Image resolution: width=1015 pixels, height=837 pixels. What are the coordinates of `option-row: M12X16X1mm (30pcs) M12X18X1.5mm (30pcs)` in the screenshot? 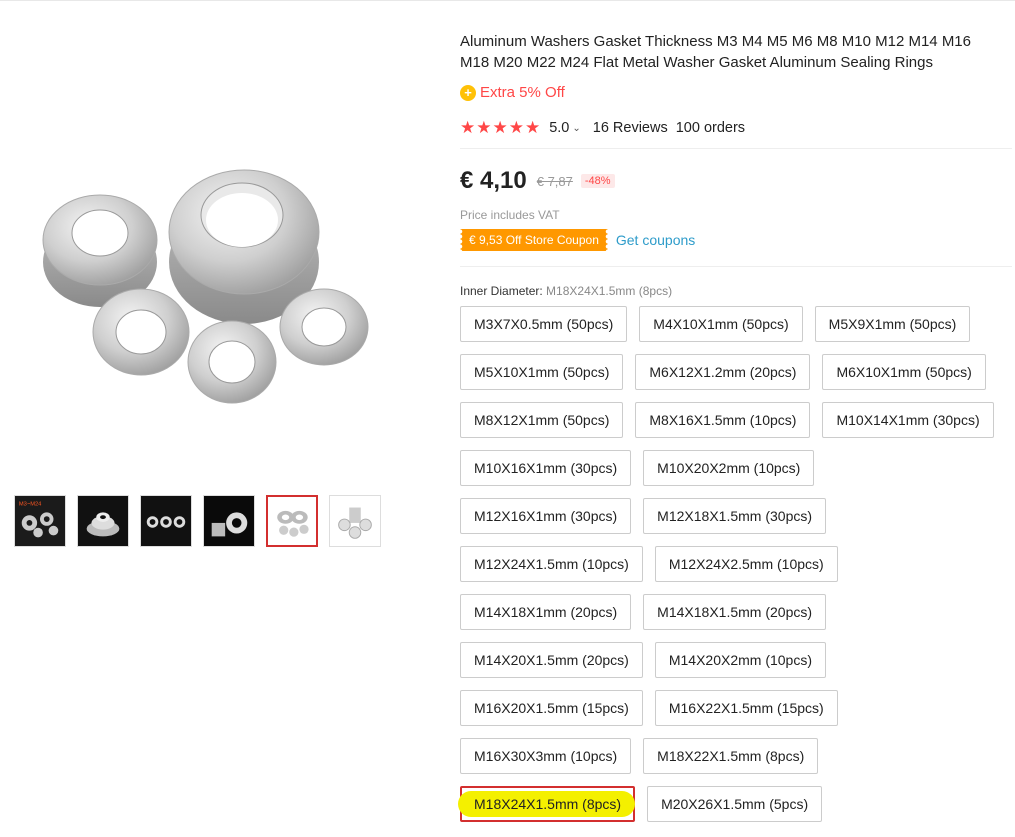 It's located at (736, 516).